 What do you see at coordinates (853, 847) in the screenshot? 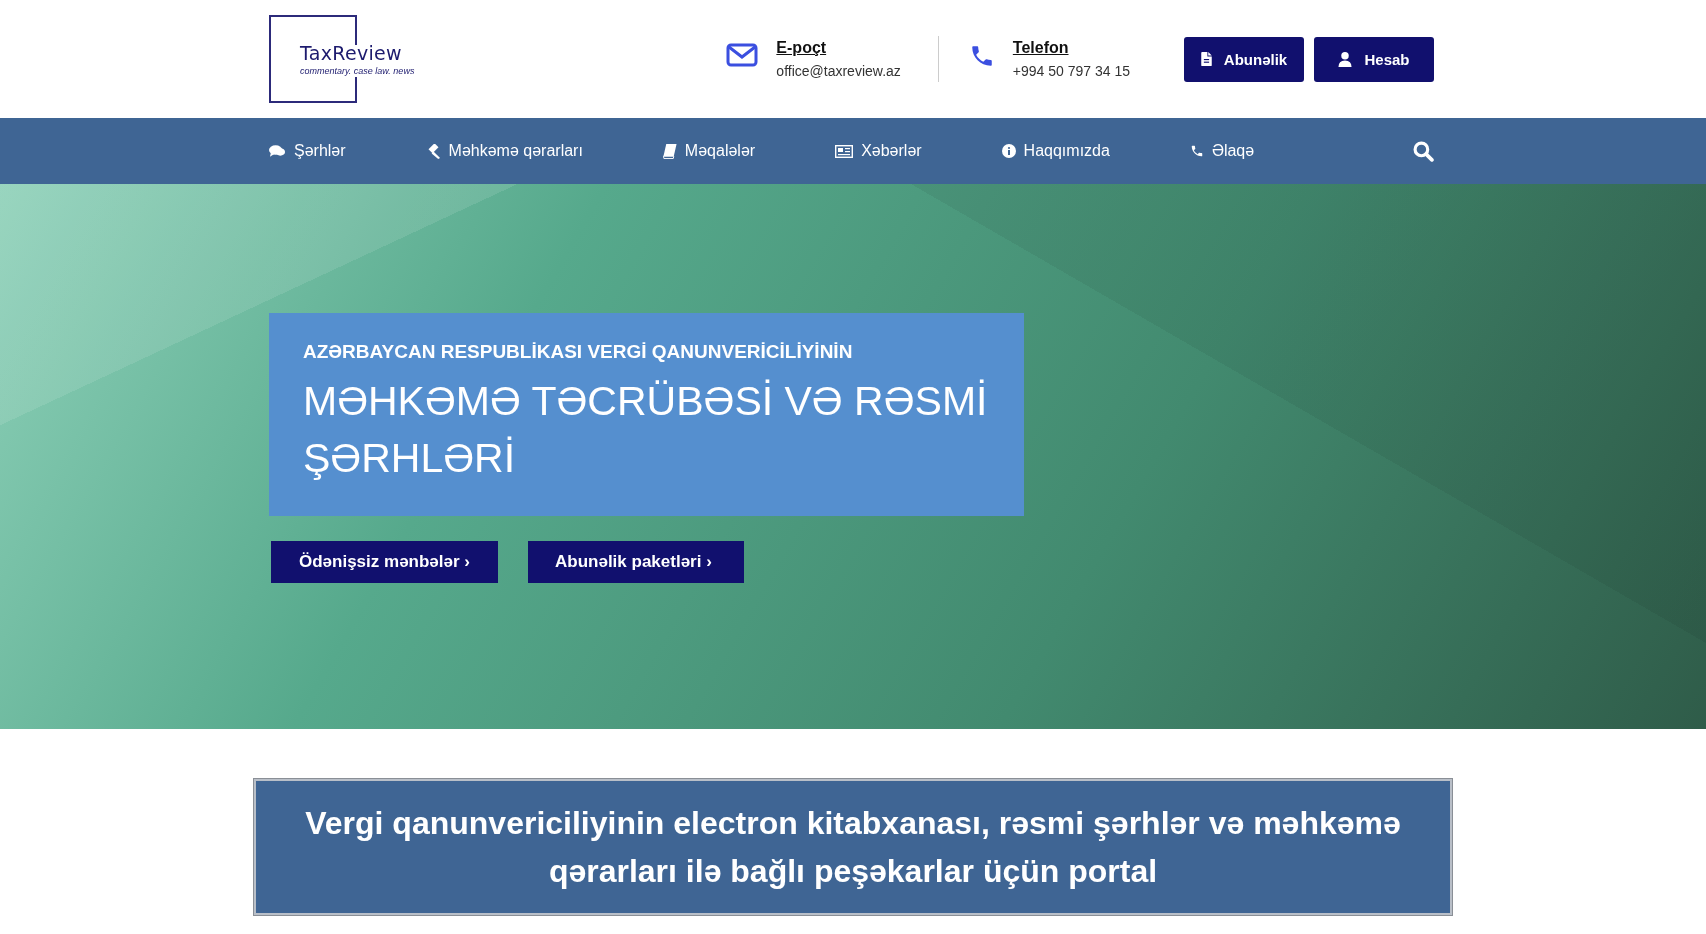
I see `tagline-text: Vergi qanunvericiliyinin electron kitabxanası, rəsmi şərhlər və məhkəmə qərarları ilə bağlı peşəkarlar üçün portal` at bounding box center [853, 847].